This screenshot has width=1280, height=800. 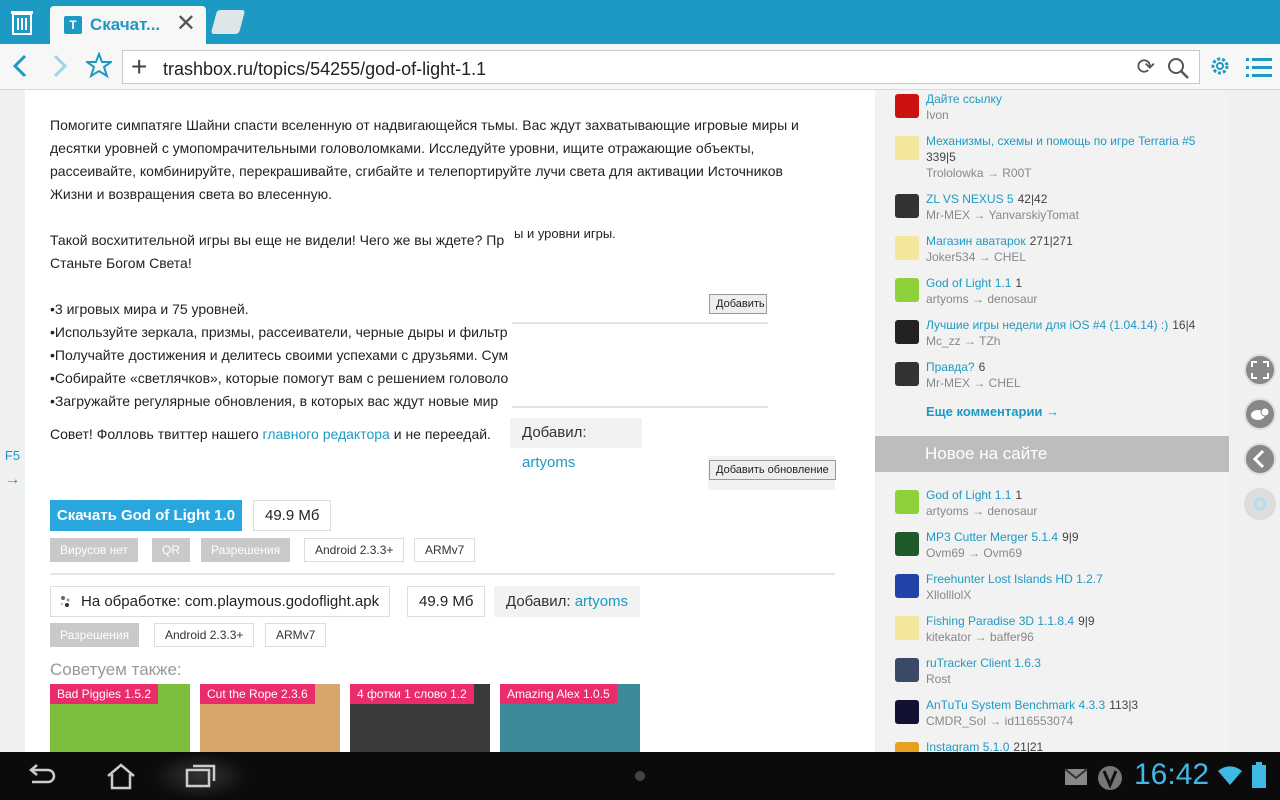 What do you see at coordinates (20, 68) in the screenshot?
I see `back-icon` at bounding box center [20, 68].